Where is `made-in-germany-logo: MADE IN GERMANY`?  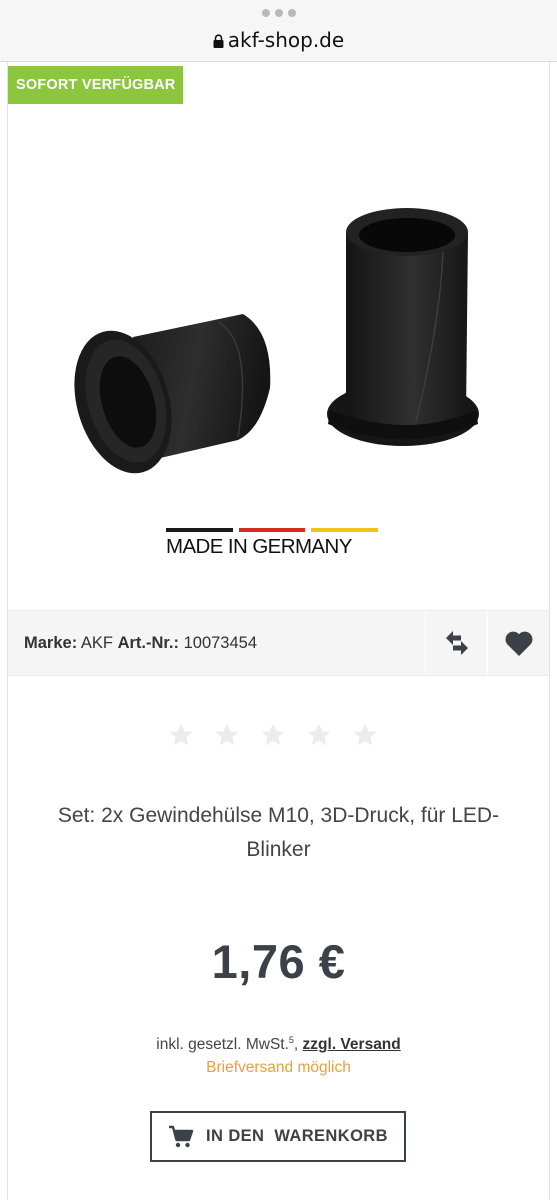 made-in-germany-logo: MADE IN GERMANY is located at coordinates (272, 546).